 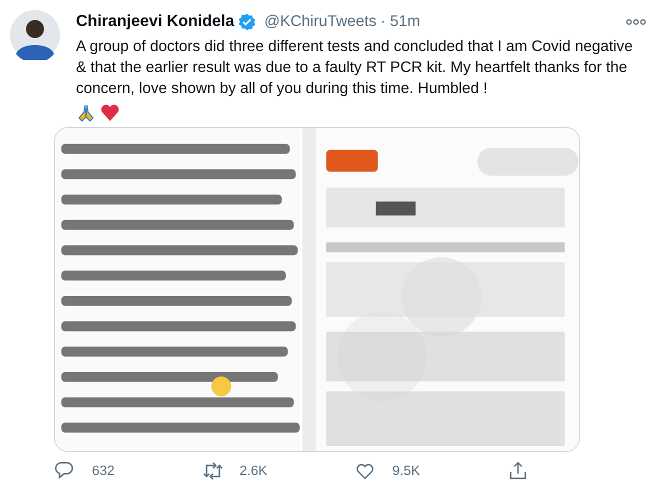 What do you see at coordinates (110, 113) in the screenshot?
I see `heart-icon` at bounding box center [110, 113].